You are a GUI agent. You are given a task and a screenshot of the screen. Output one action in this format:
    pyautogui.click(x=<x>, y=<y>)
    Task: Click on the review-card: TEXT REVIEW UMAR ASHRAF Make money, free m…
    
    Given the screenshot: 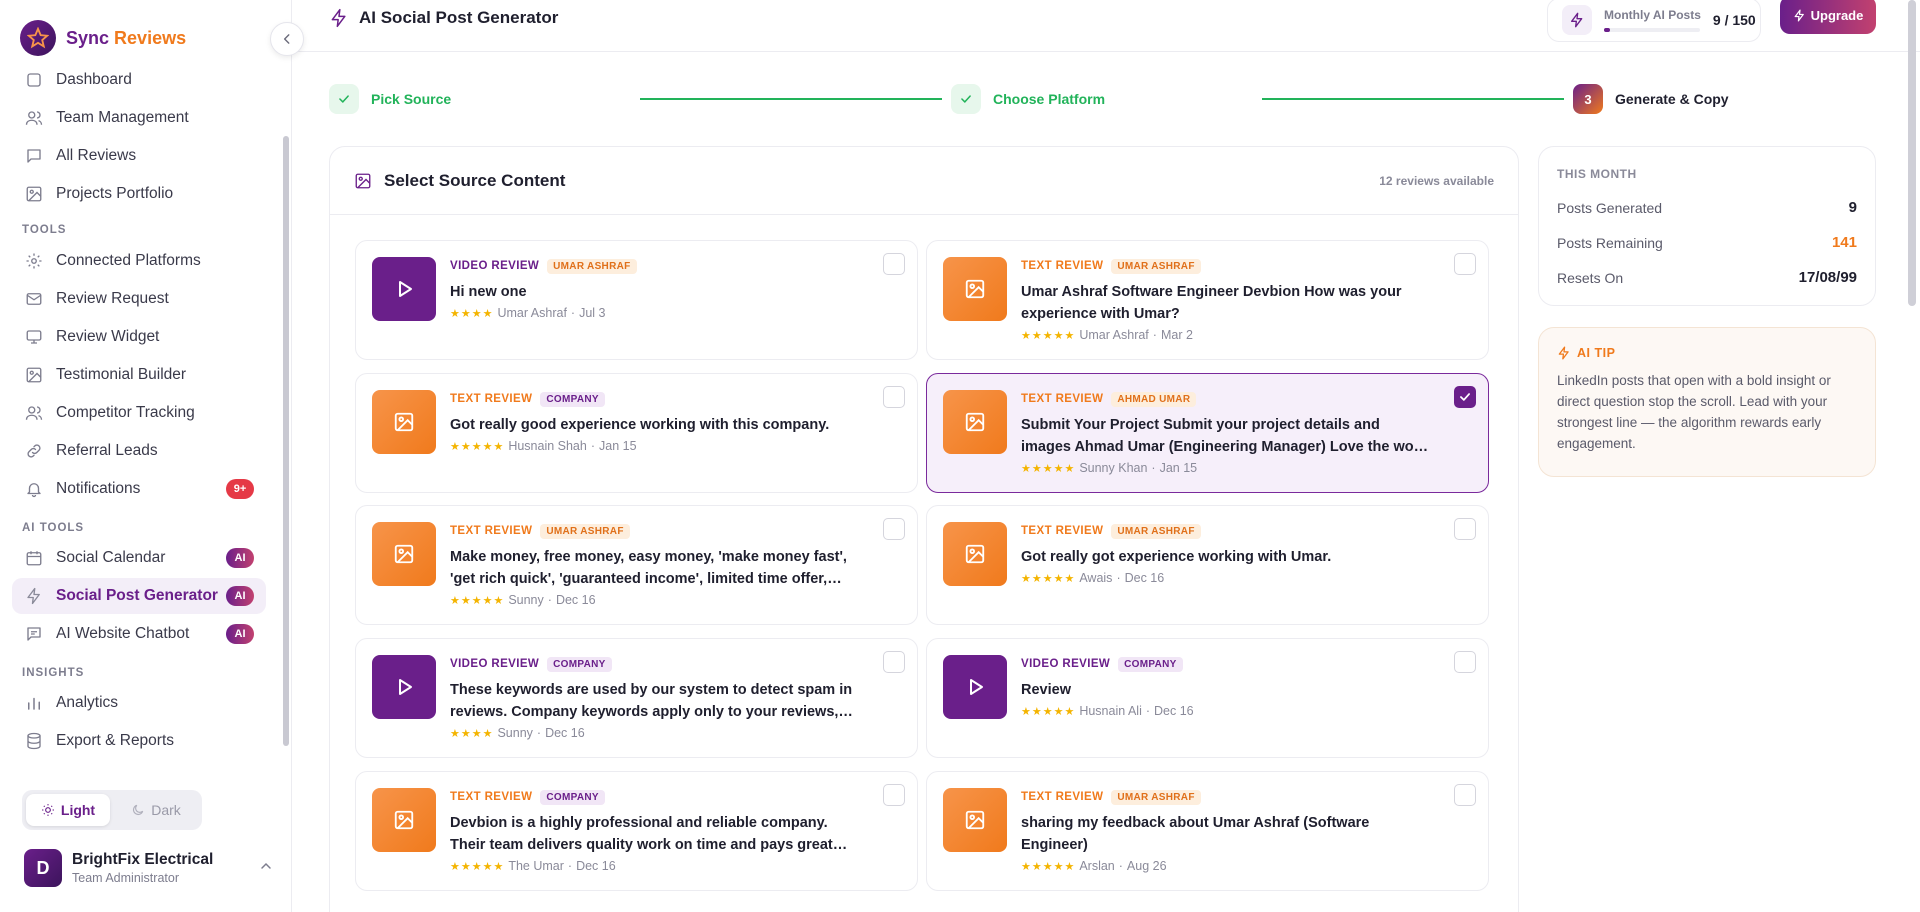 What is the action you would take?
    pyautogui.click(x=636, y=565)
    